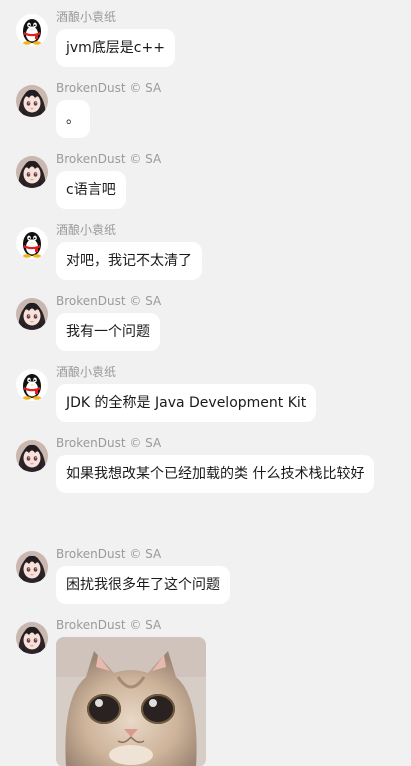  What do you see at coordinates (91, 190) in the screenshot?
I see `message-bubble: c语言吧` at bounding box center [91, 190].